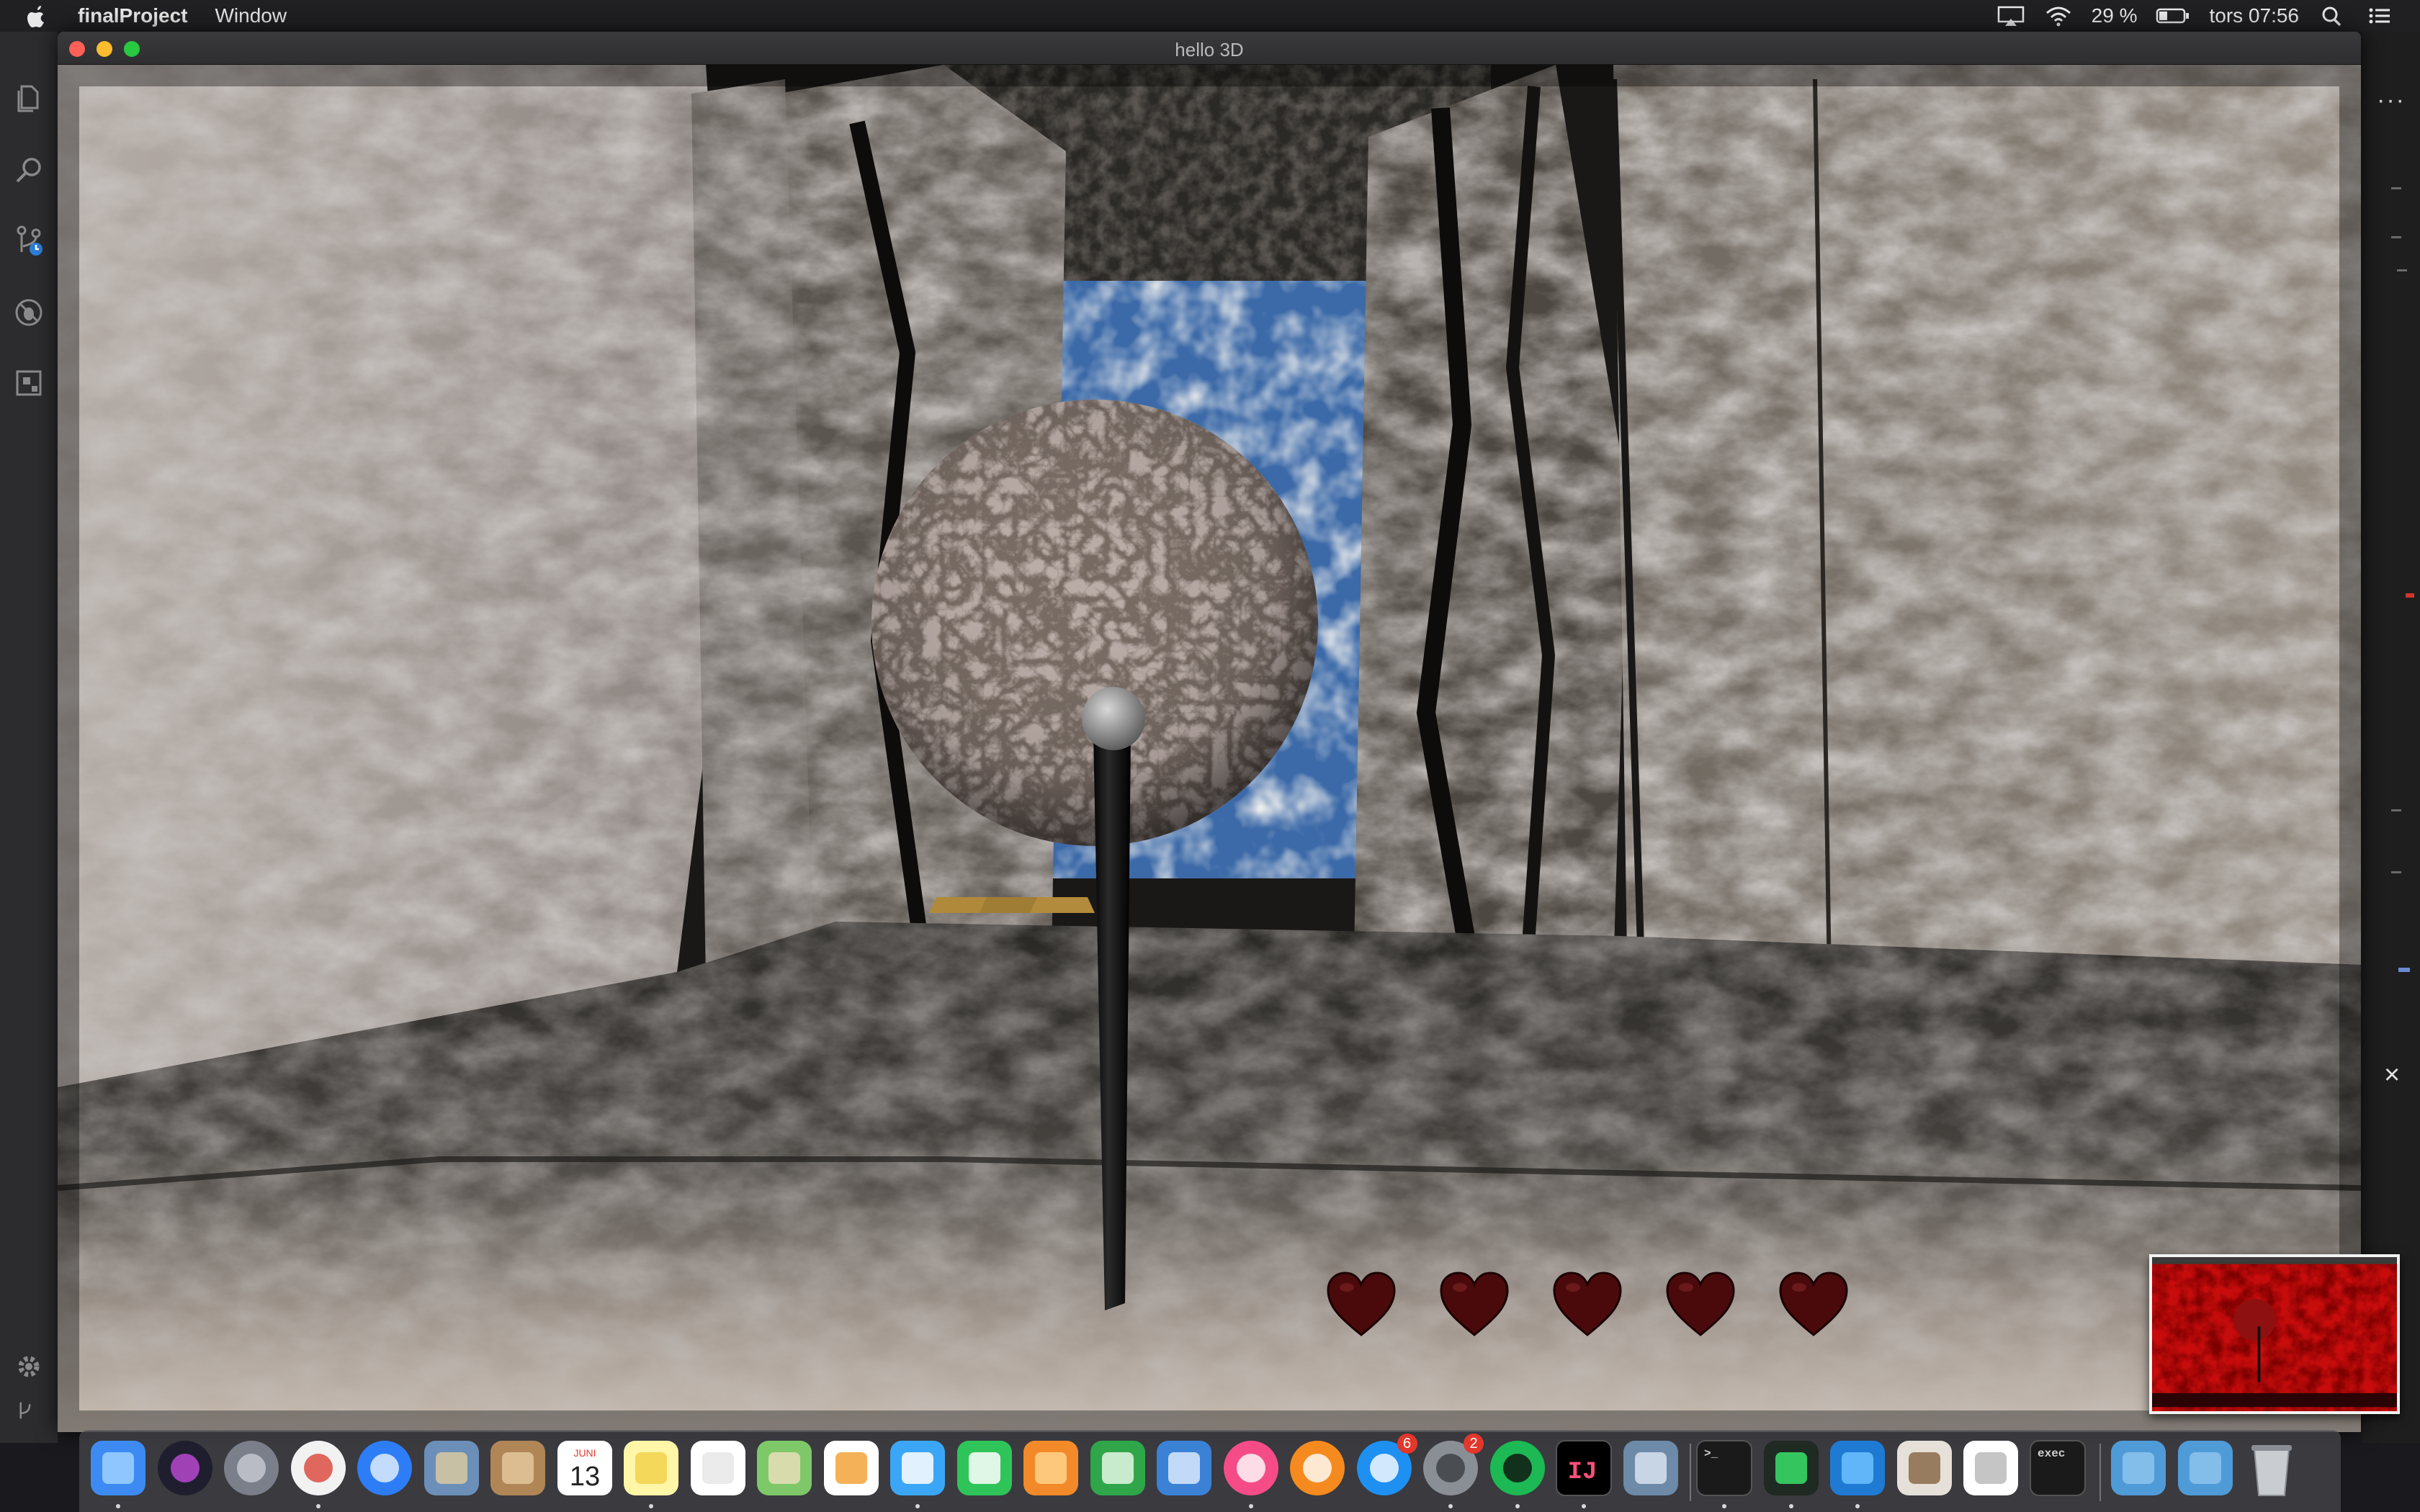  I want to click on dock-app-itunes, so click(1251, 1468).